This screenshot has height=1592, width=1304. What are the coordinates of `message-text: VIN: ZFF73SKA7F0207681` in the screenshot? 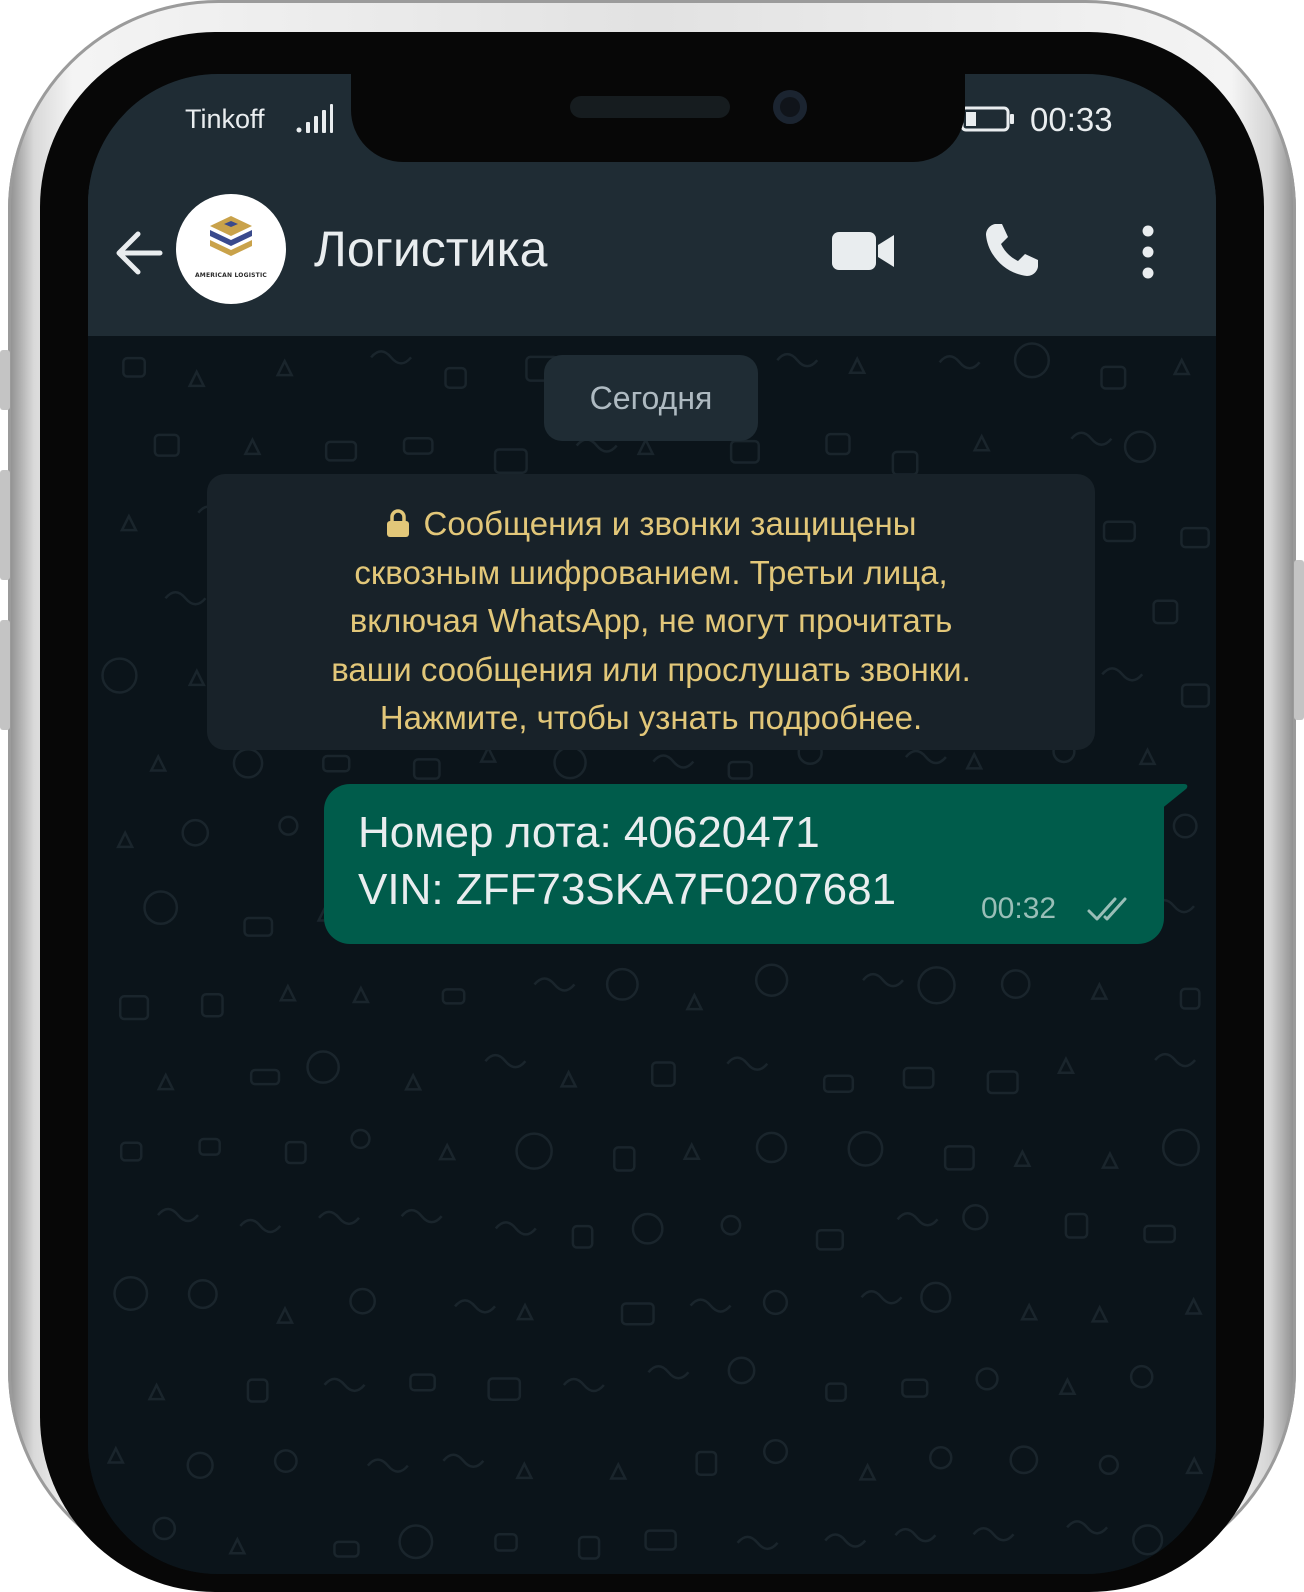 It's located at (627, 889).